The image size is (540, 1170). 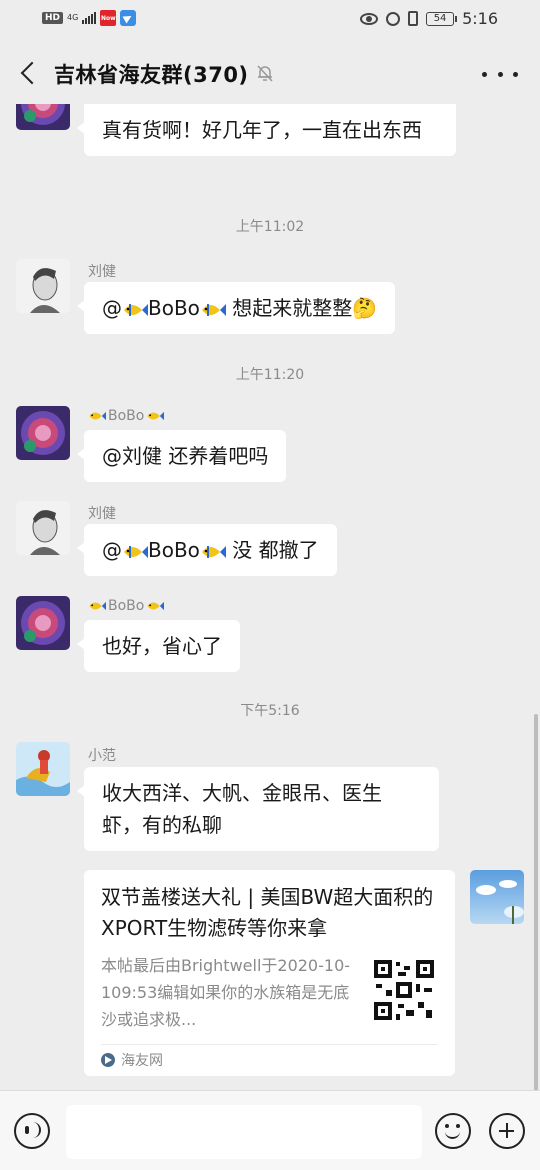 What do you see at coordinates (151, 75) in the screenshot?
I see `page-title: 吉林省海友群(370)` at bounding box center [151, 75].